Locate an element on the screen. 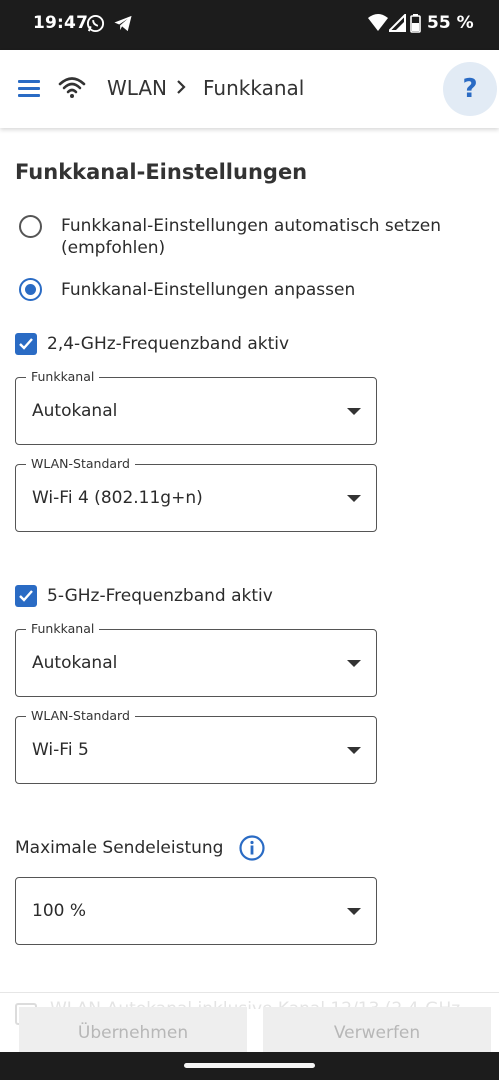  band-24-checkbox is located at coordinates (26, 344).